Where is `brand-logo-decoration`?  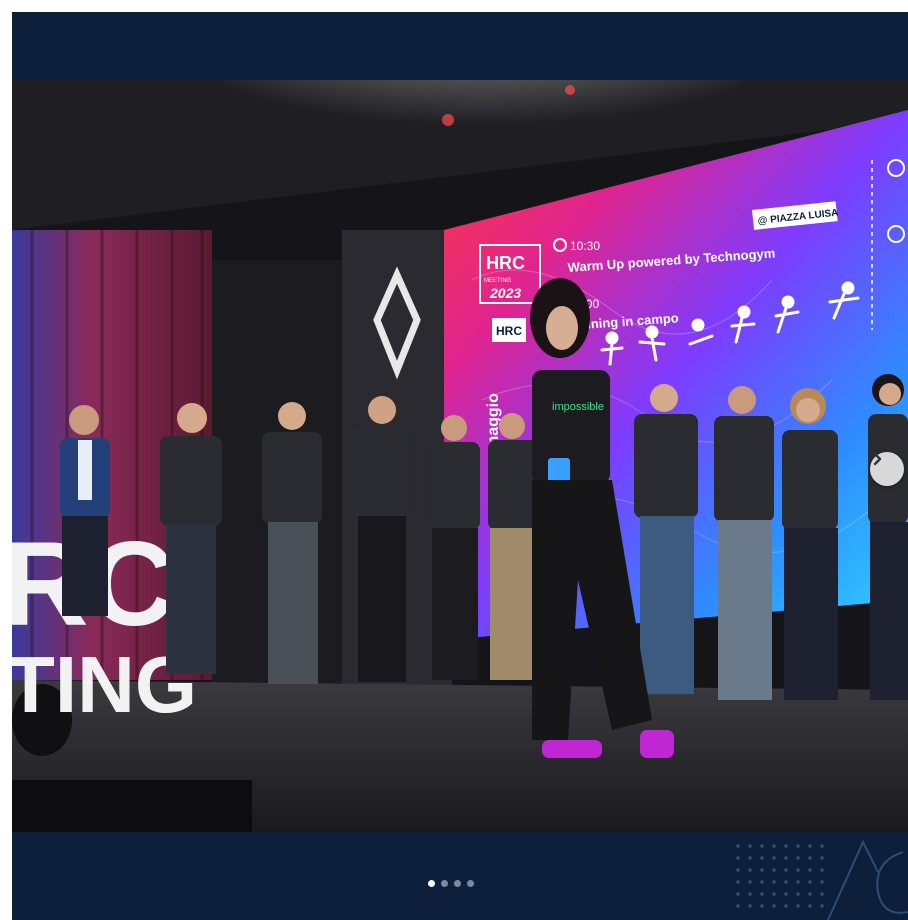
brand-logo-decoration is located at coordinates (867, 879).